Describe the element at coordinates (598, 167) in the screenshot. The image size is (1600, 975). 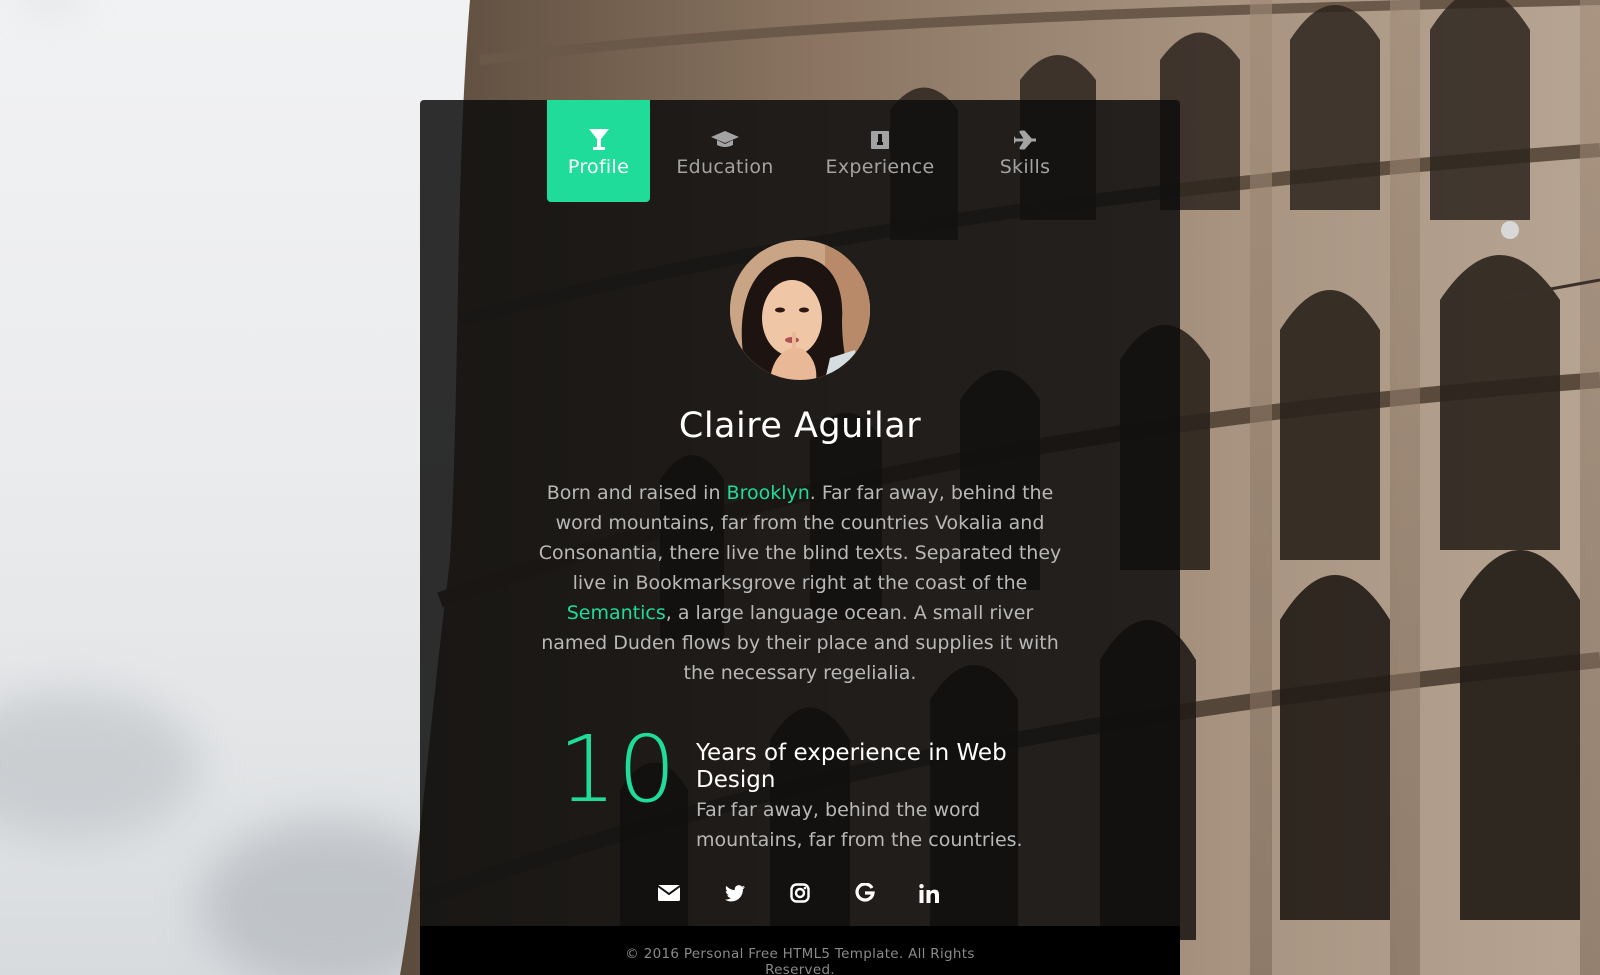
I see `tab-label: Profile` at that location.